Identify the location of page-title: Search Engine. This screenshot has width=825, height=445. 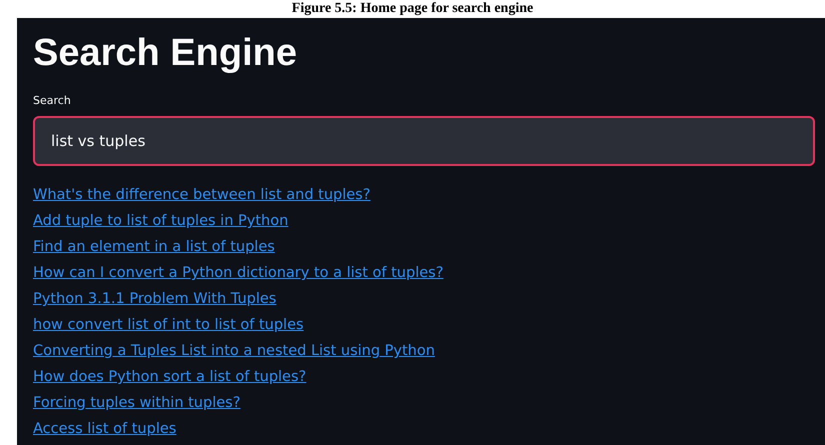
(165, 53).